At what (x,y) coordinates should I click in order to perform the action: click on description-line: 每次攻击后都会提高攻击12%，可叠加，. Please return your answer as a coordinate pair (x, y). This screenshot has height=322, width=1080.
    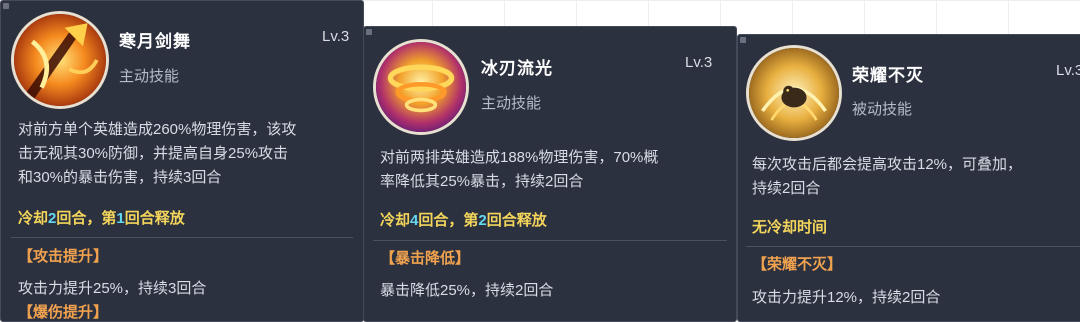
    Looking at the image, I should click on (887, 164).